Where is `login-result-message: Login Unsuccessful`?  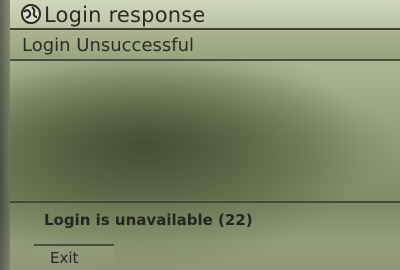
login-result-message: Login Unsuccessful is located at coordinates (108, 45).